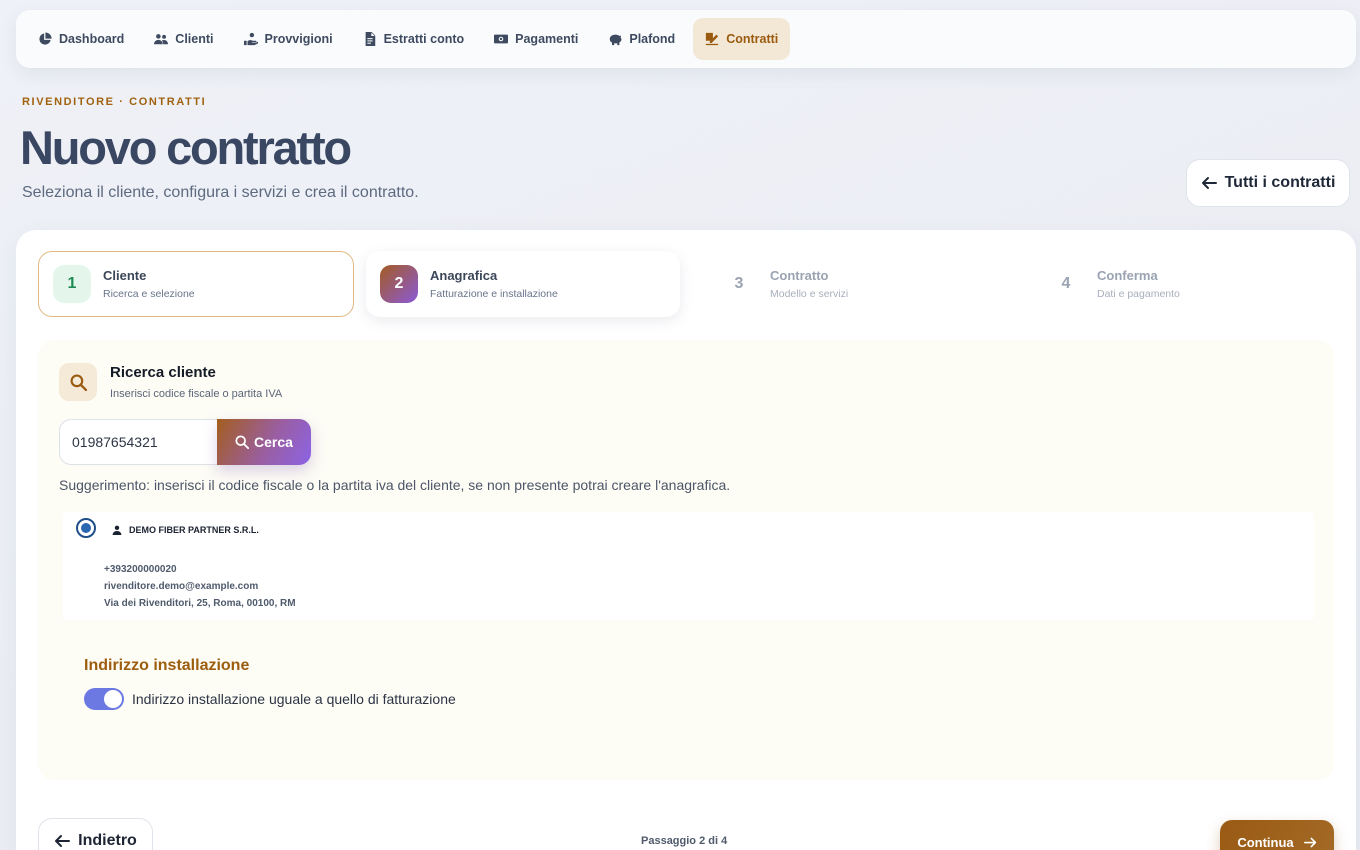 The width and height of the screenshot is (1360, 850). Describe the element at coordinates (45, 38) in the screenshot. I see `pie-chart-icon` at that location.